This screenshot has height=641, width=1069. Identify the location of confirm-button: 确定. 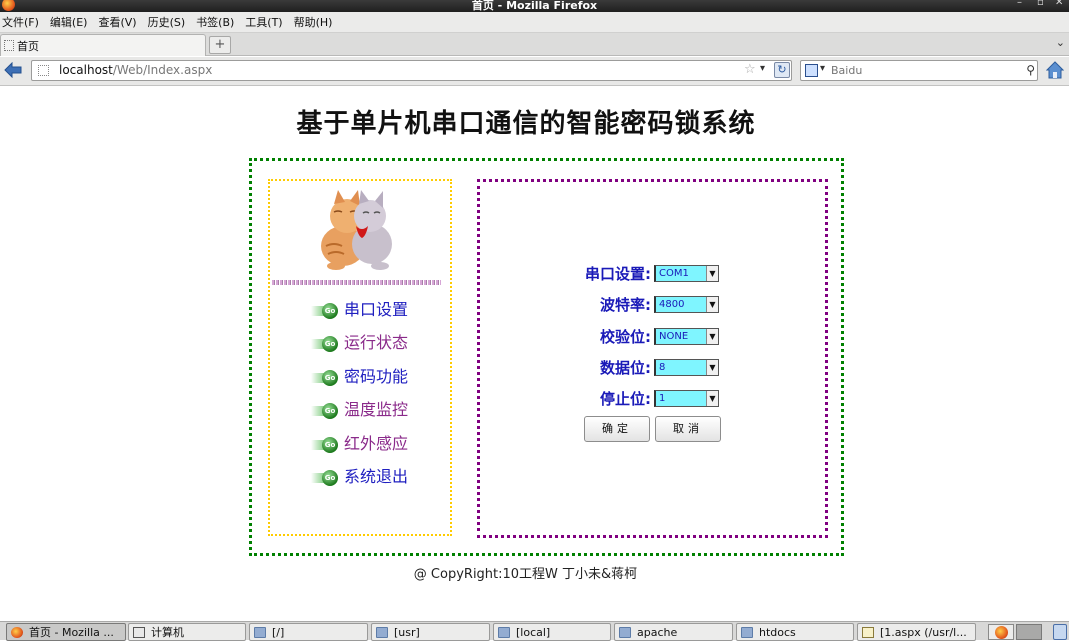
(617, 429).